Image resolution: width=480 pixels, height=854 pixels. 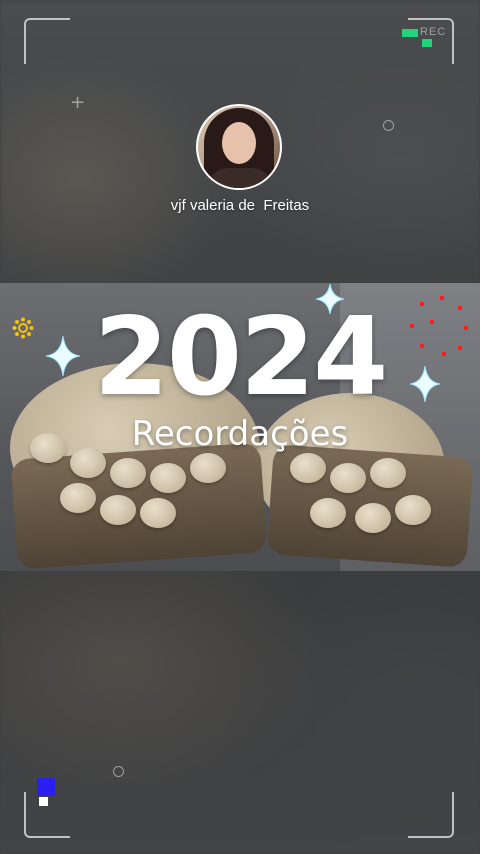 I want to click on rec-indicator-bar, so click(x=410, y=33).